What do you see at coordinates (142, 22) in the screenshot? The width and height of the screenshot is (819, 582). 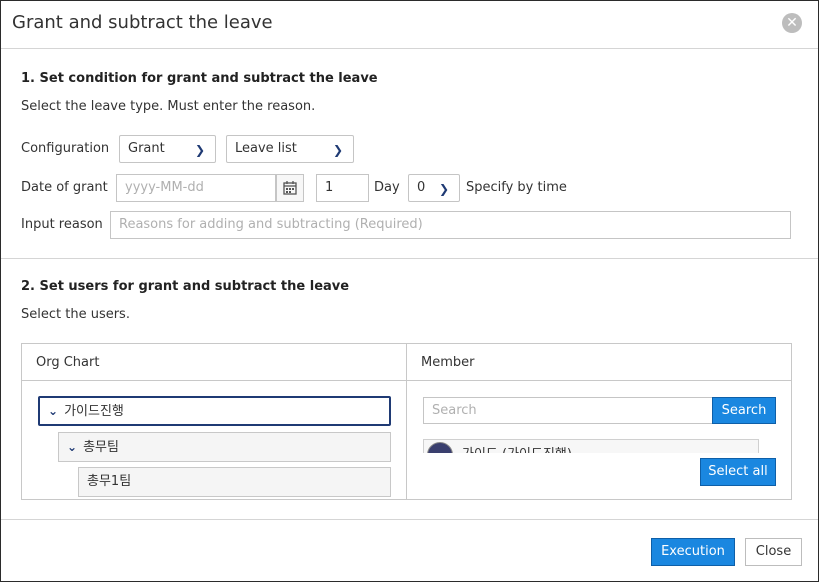 I see `dialog-title: Grant and subtract the leave` at bounding box center [142, 22].